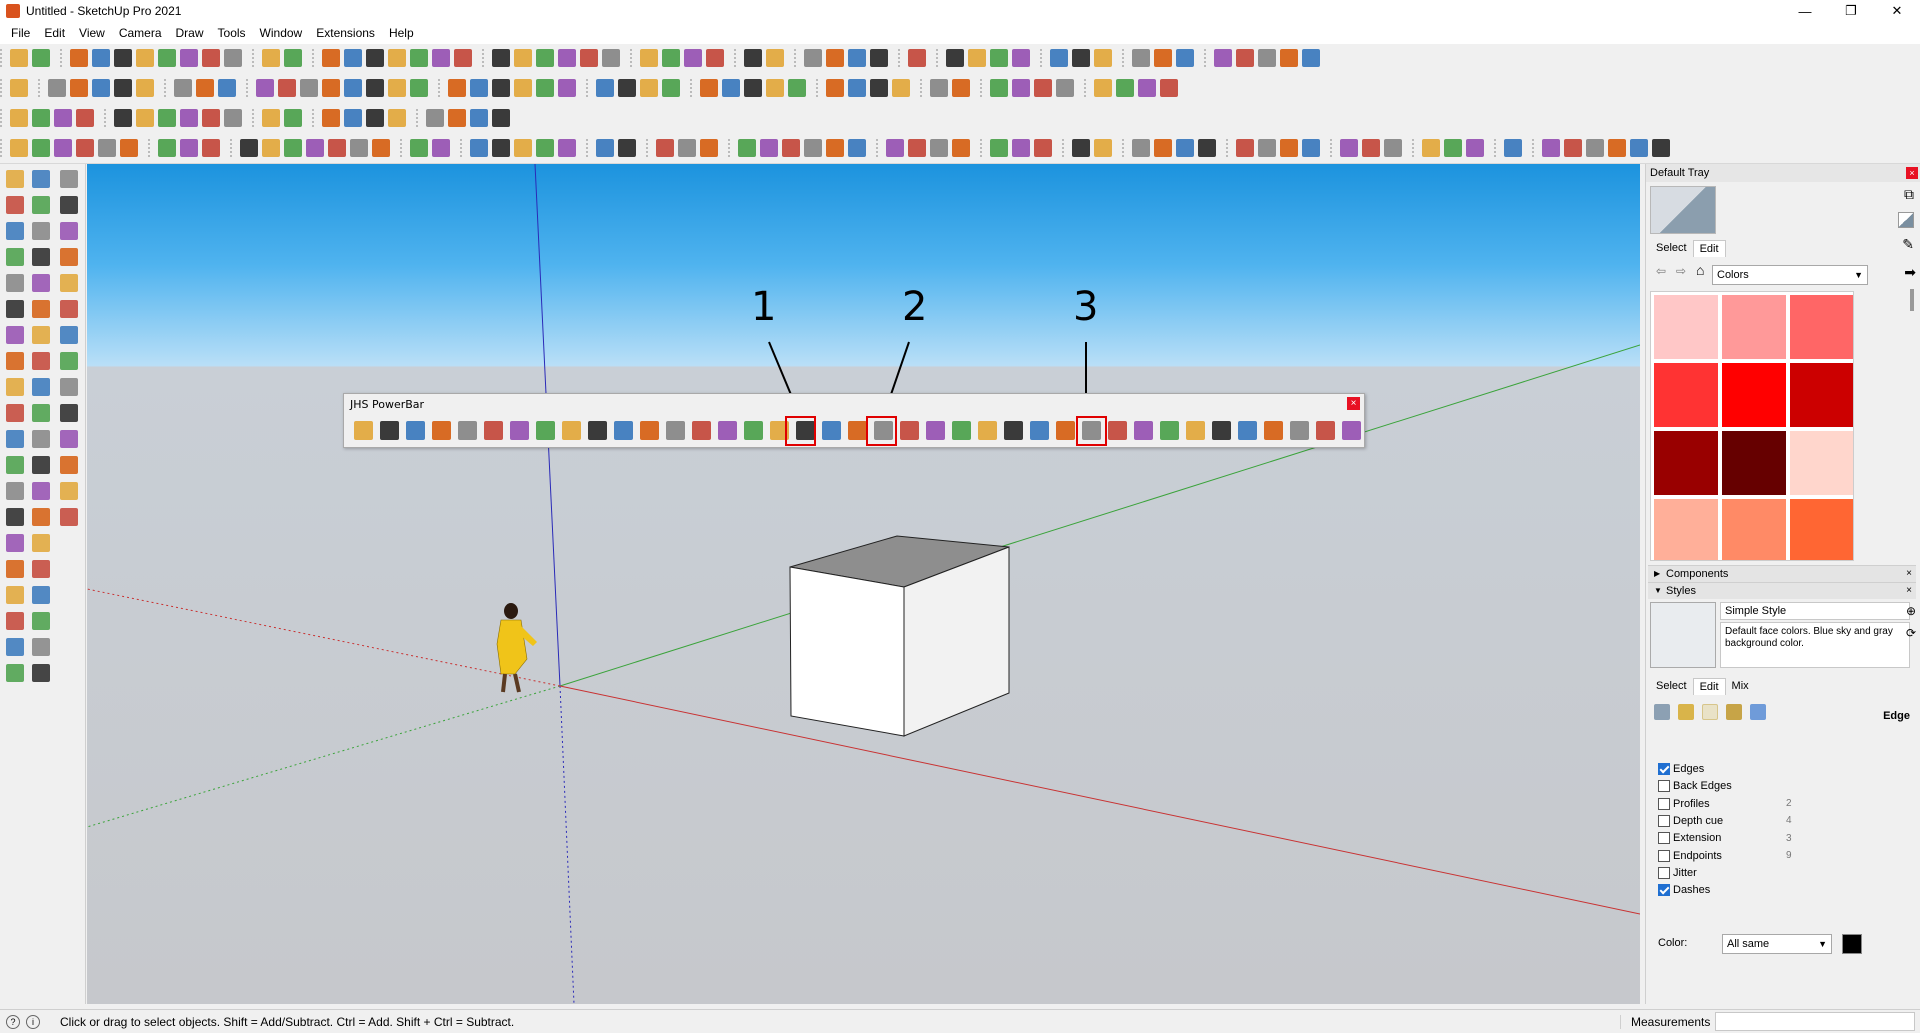  What do you see at coordinates (1725, 820) in the screenshot?
I see `edge-option-row: Depth cue 4` at bounding box center [1725, 820].